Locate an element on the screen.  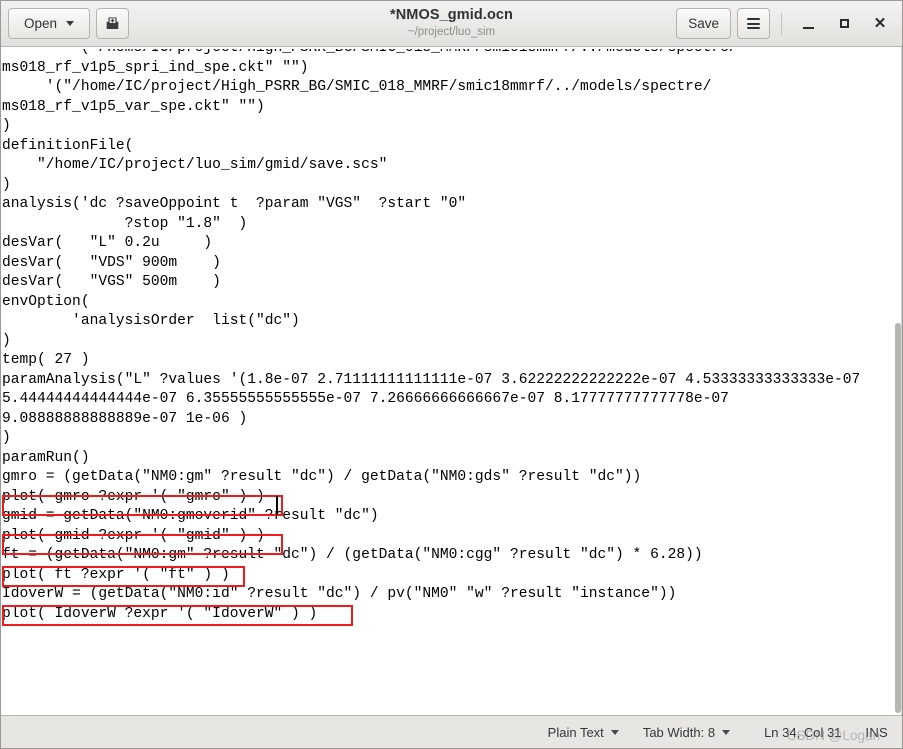
header-right-controls: Save ✕ is located at coordinates (785, 23).